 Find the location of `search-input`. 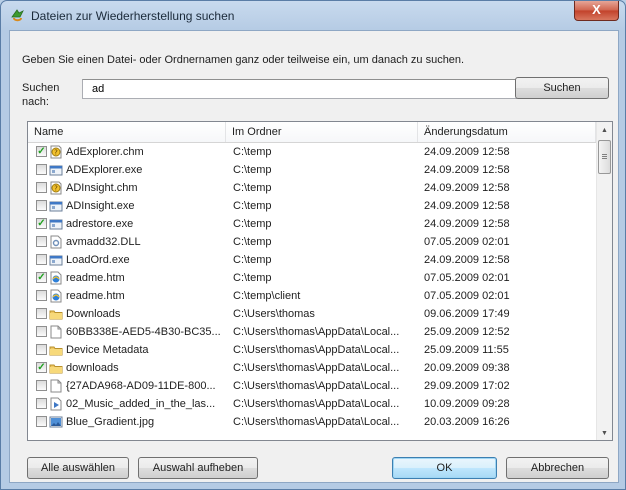

search-input is located at coordinates (299, 89).